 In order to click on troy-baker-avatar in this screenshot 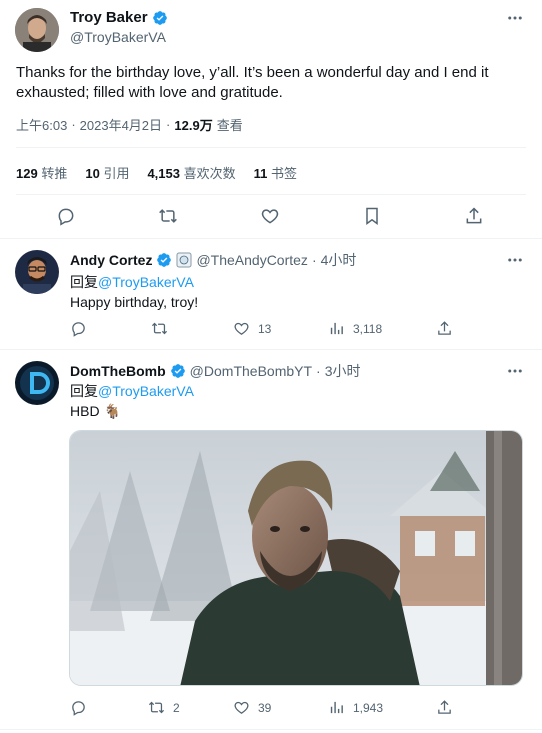, I will do `click(37, 30)`.